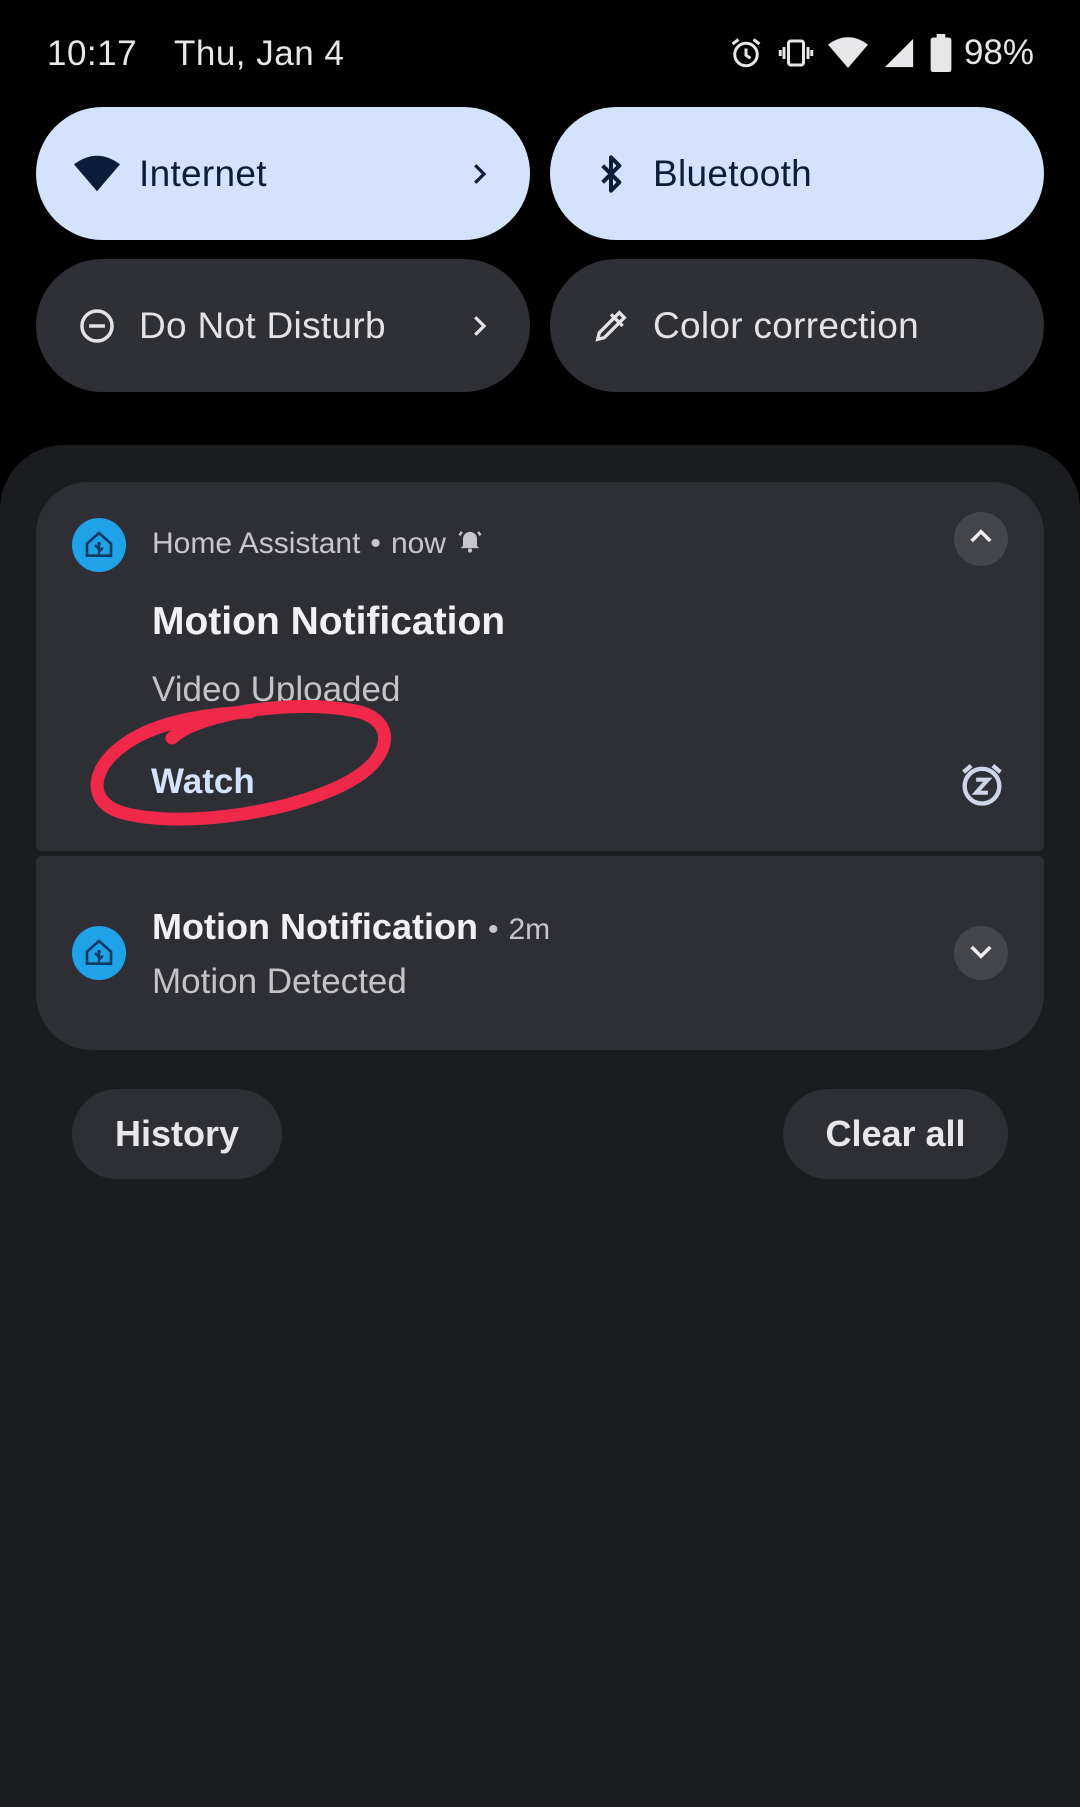 Image resolution: width=1080 pixels, height=1807 pixels. What do you see at coordinates (262, 325) in the screenshot?
I see `tile-label: Do Not Disturb` at bounding box center [262, 325].